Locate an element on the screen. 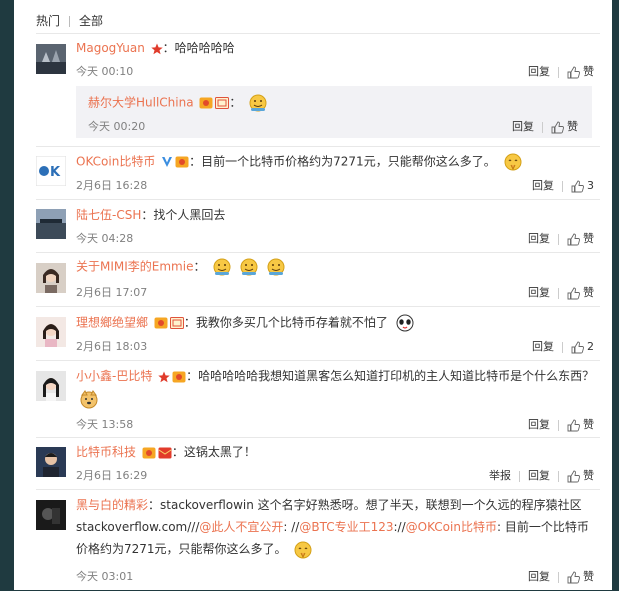 The width and height of the screenshot is (619, 591). comment-time: 今天 00:20 is located at coordinates (117, 126).